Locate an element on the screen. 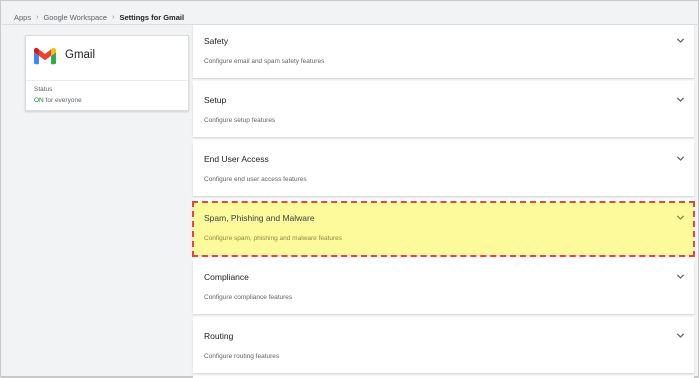  card-divider is located at coordinates (107, 80).